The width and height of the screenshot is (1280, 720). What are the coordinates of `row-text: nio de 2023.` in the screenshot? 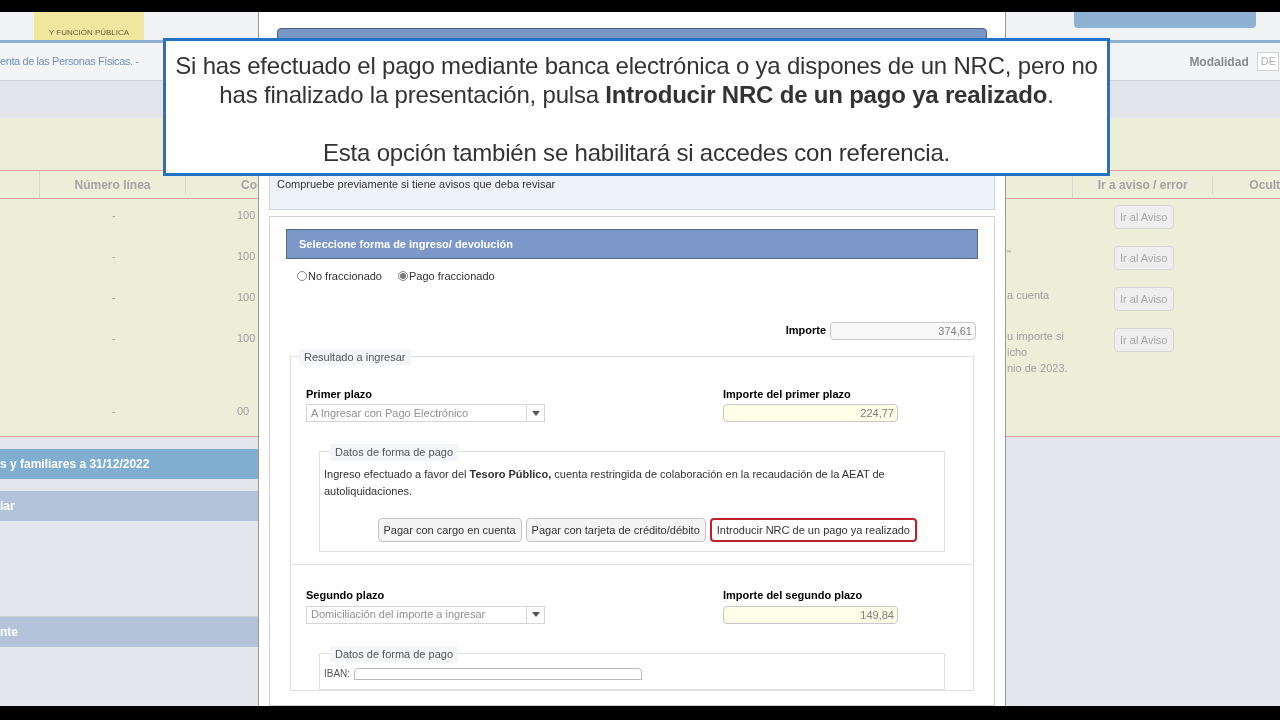 It's located at (1037, 368).